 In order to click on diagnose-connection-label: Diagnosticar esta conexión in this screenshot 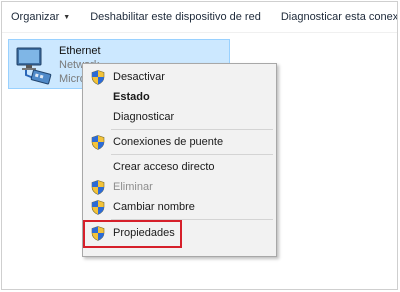, I will do `click(339, 17)`.